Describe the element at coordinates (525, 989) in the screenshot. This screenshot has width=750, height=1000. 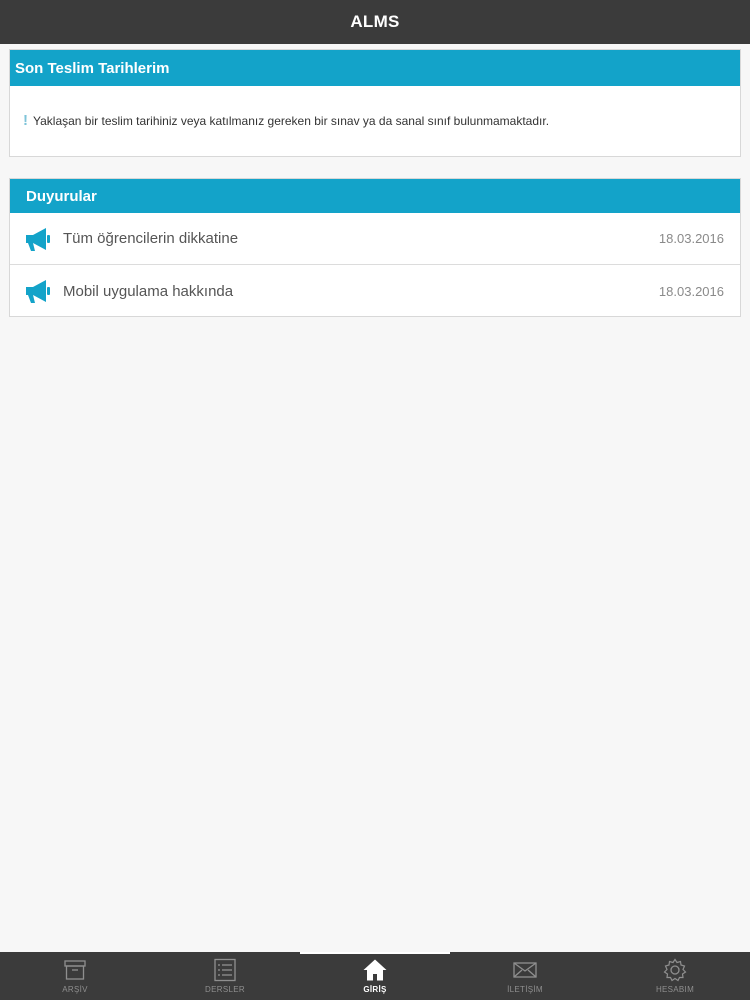
I see `tab-contact-label: İLETİŞİM` at that location.